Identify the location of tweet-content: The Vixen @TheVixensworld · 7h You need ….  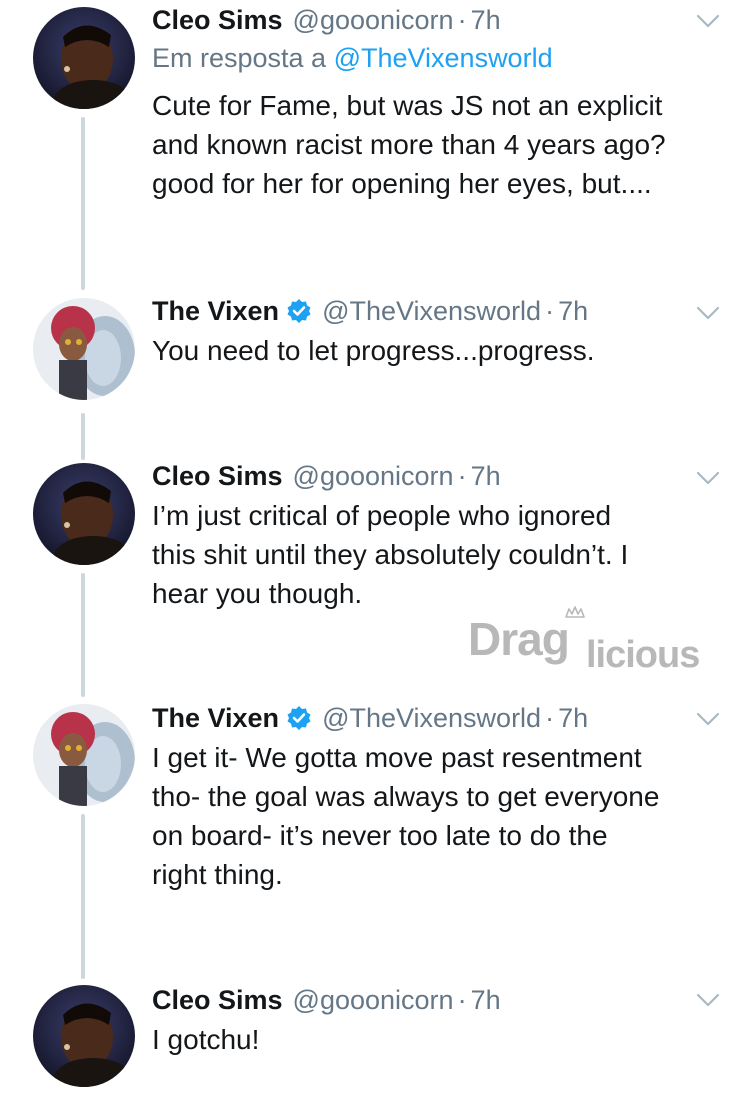
(437, 331).